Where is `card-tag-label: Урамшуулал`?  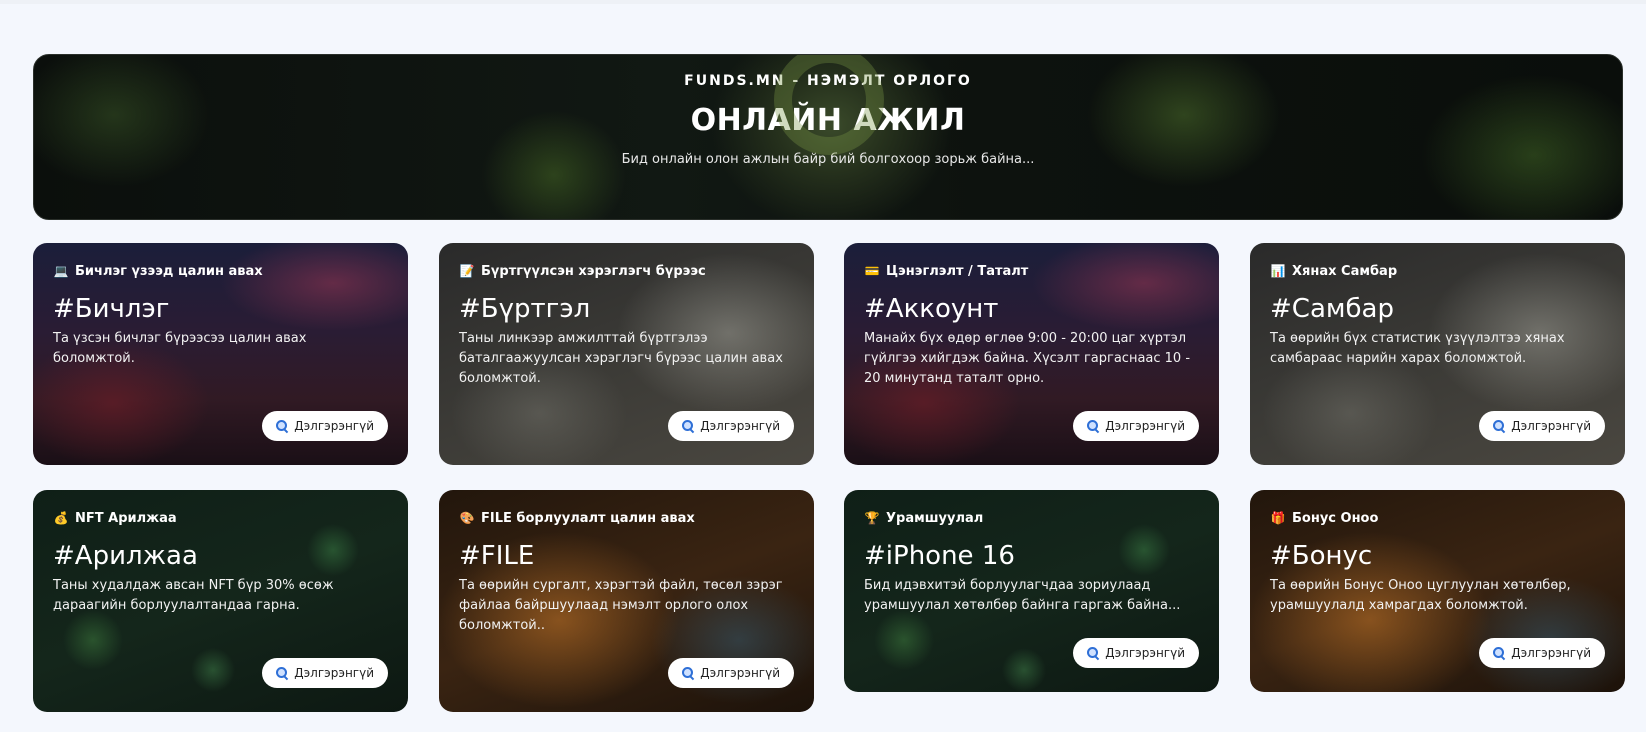
card-tag-label: Урамшуулал is located at coordinates (935, 518).